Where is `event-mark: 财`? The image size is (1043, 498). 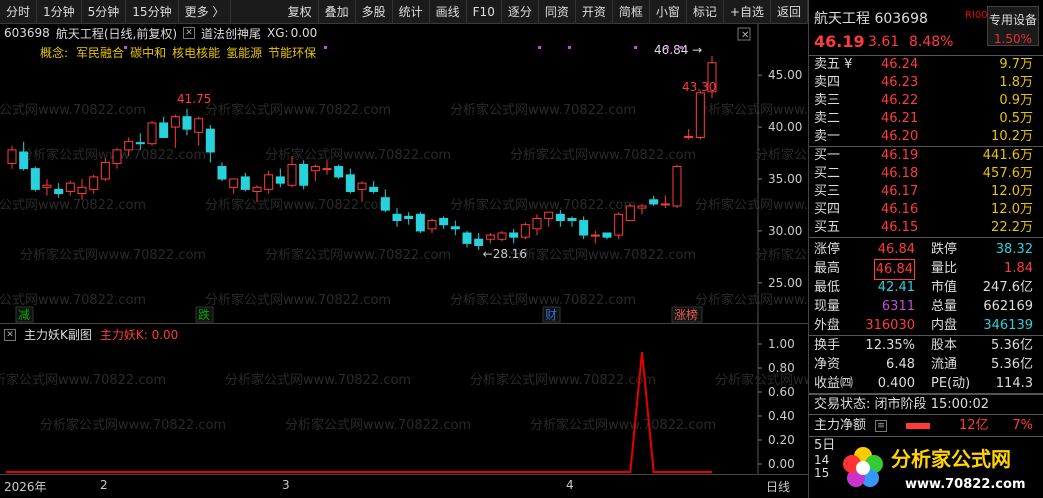 event-mark: 财 is located at coordinates (551, 314).